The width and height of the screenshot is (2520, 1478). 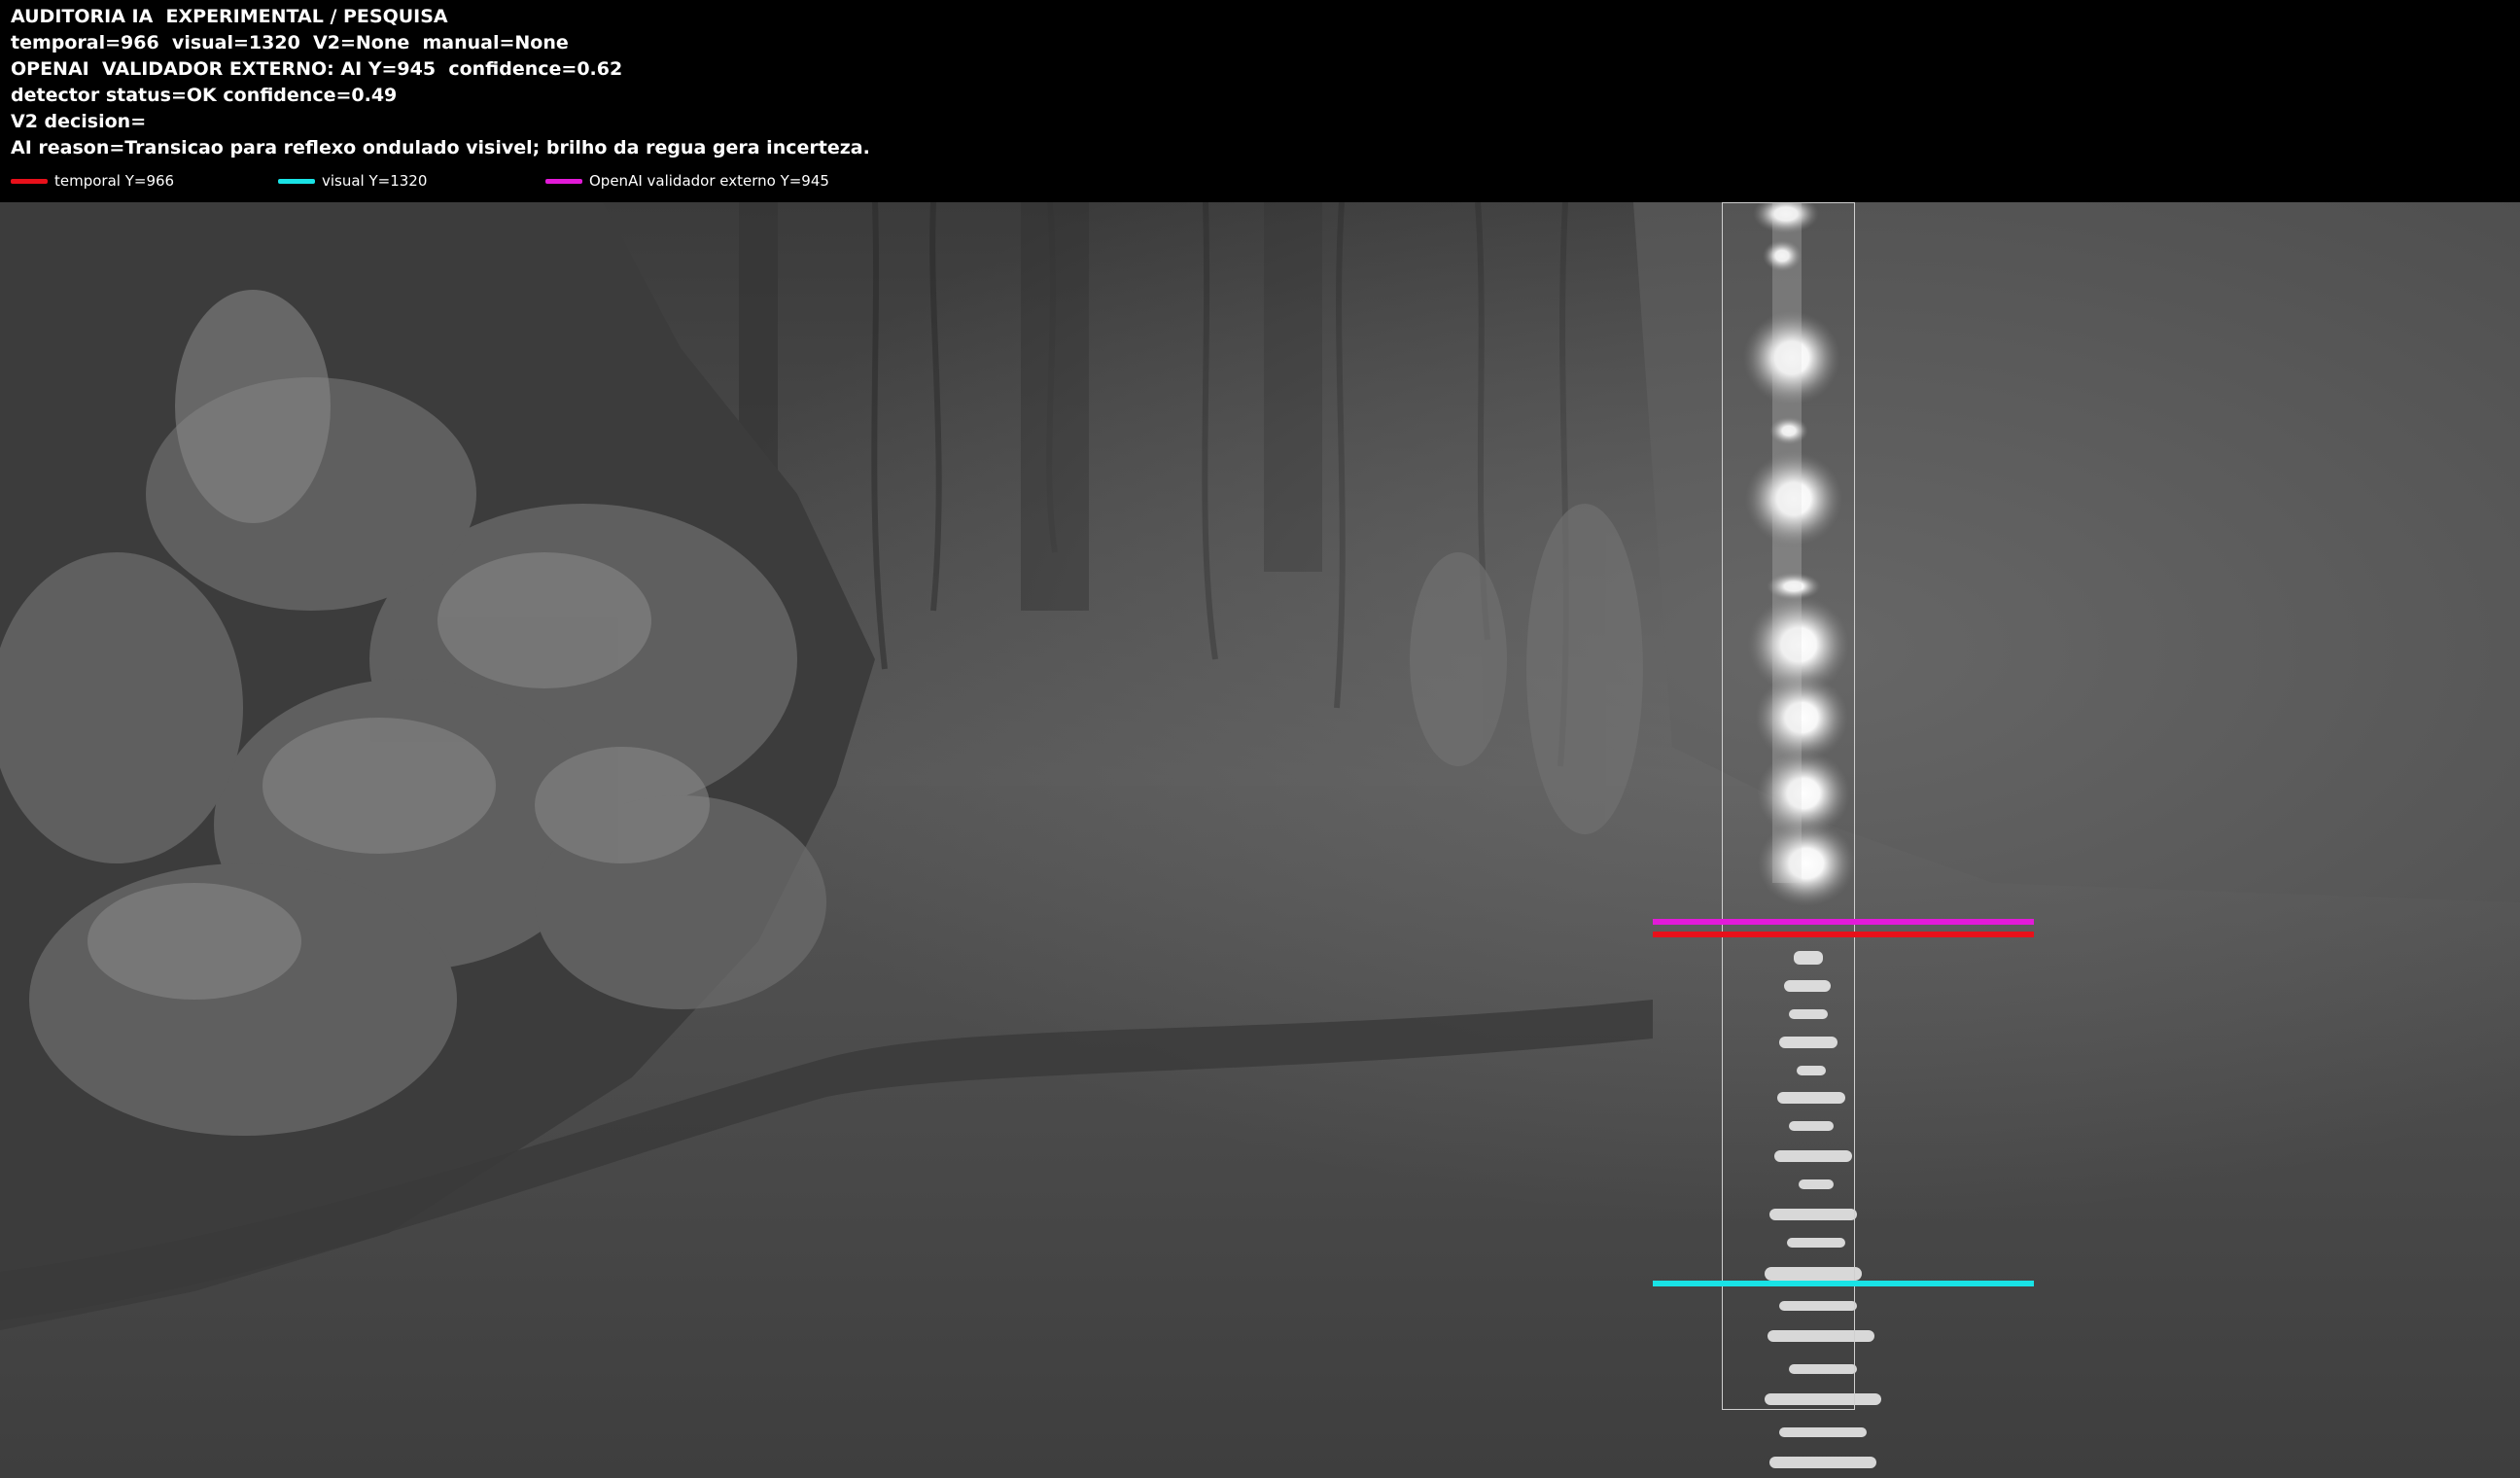 I want to click on gauge-roi-box, so click(x=1788, y=806).